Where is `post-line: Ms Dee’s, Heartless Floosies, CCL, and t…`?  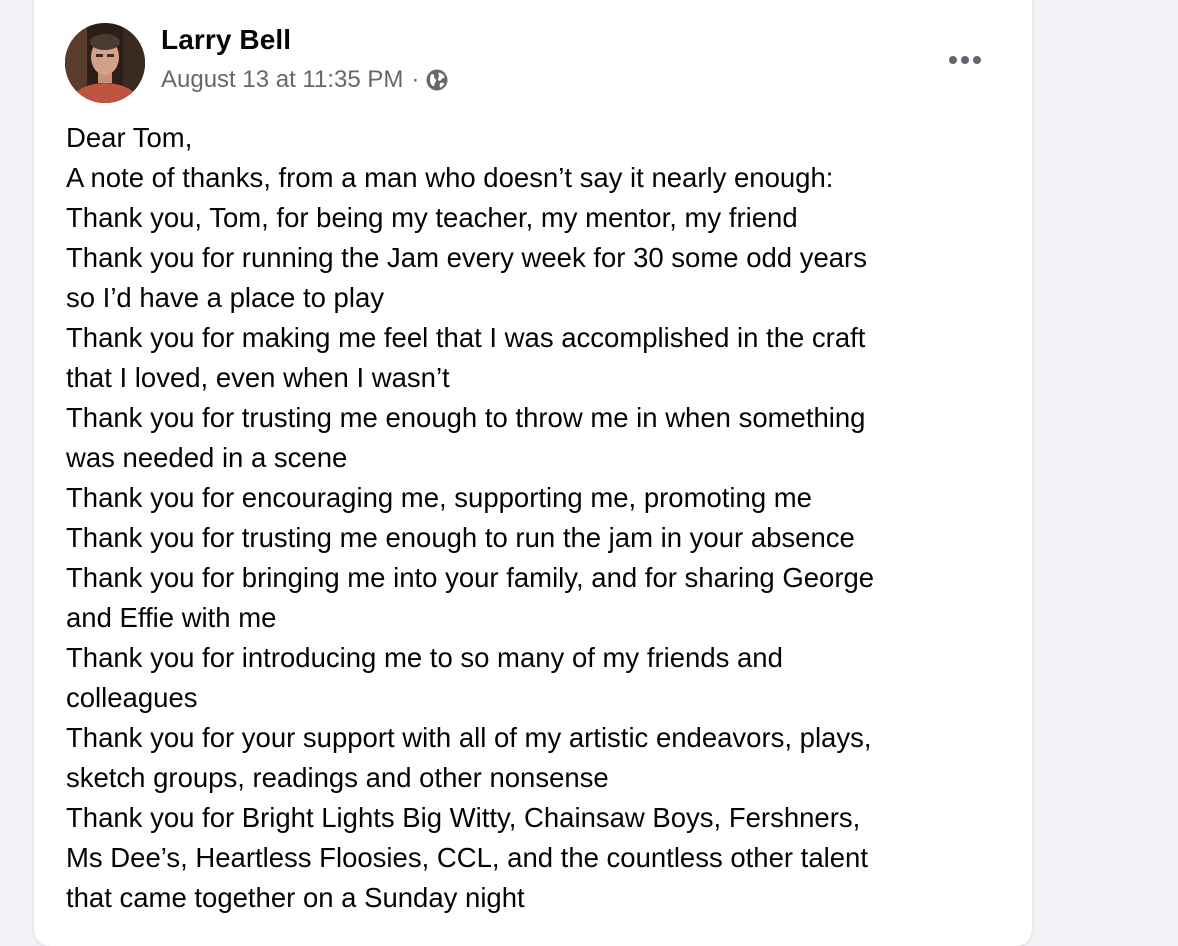 post-line: Ms Dee’s, Heartless Floosies, CCL, and t… is located at coordinates (467, 857).